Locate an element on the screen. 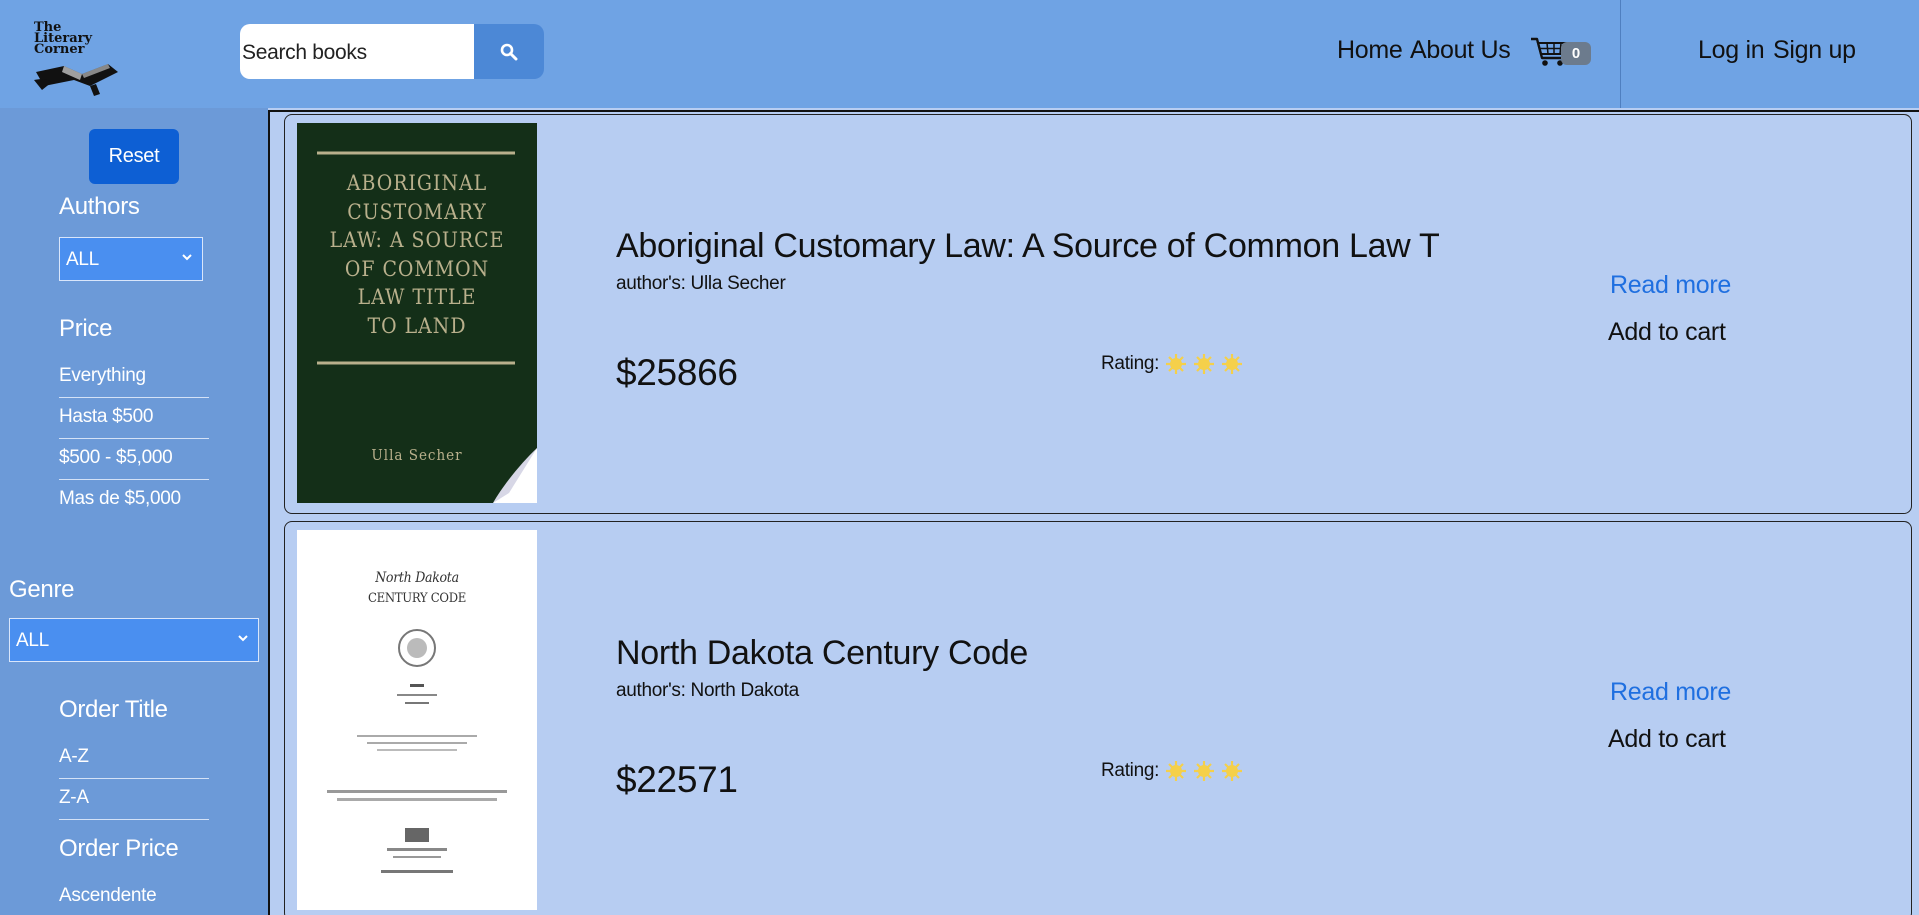 The width and height of the screenshot is (1919, 915). header-divider is located at coordinates (1620, 54).